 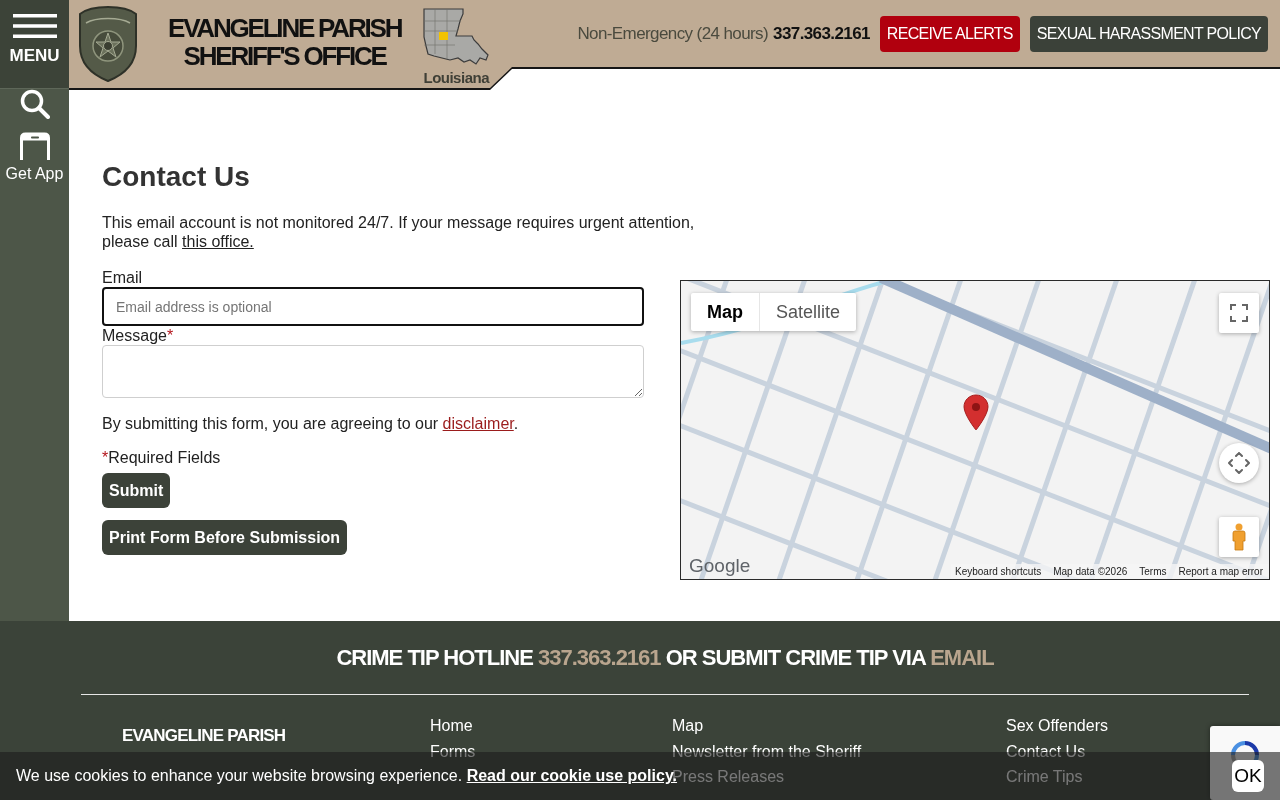 I want to click on fullscreen-button, so click(x=1239, y=313).